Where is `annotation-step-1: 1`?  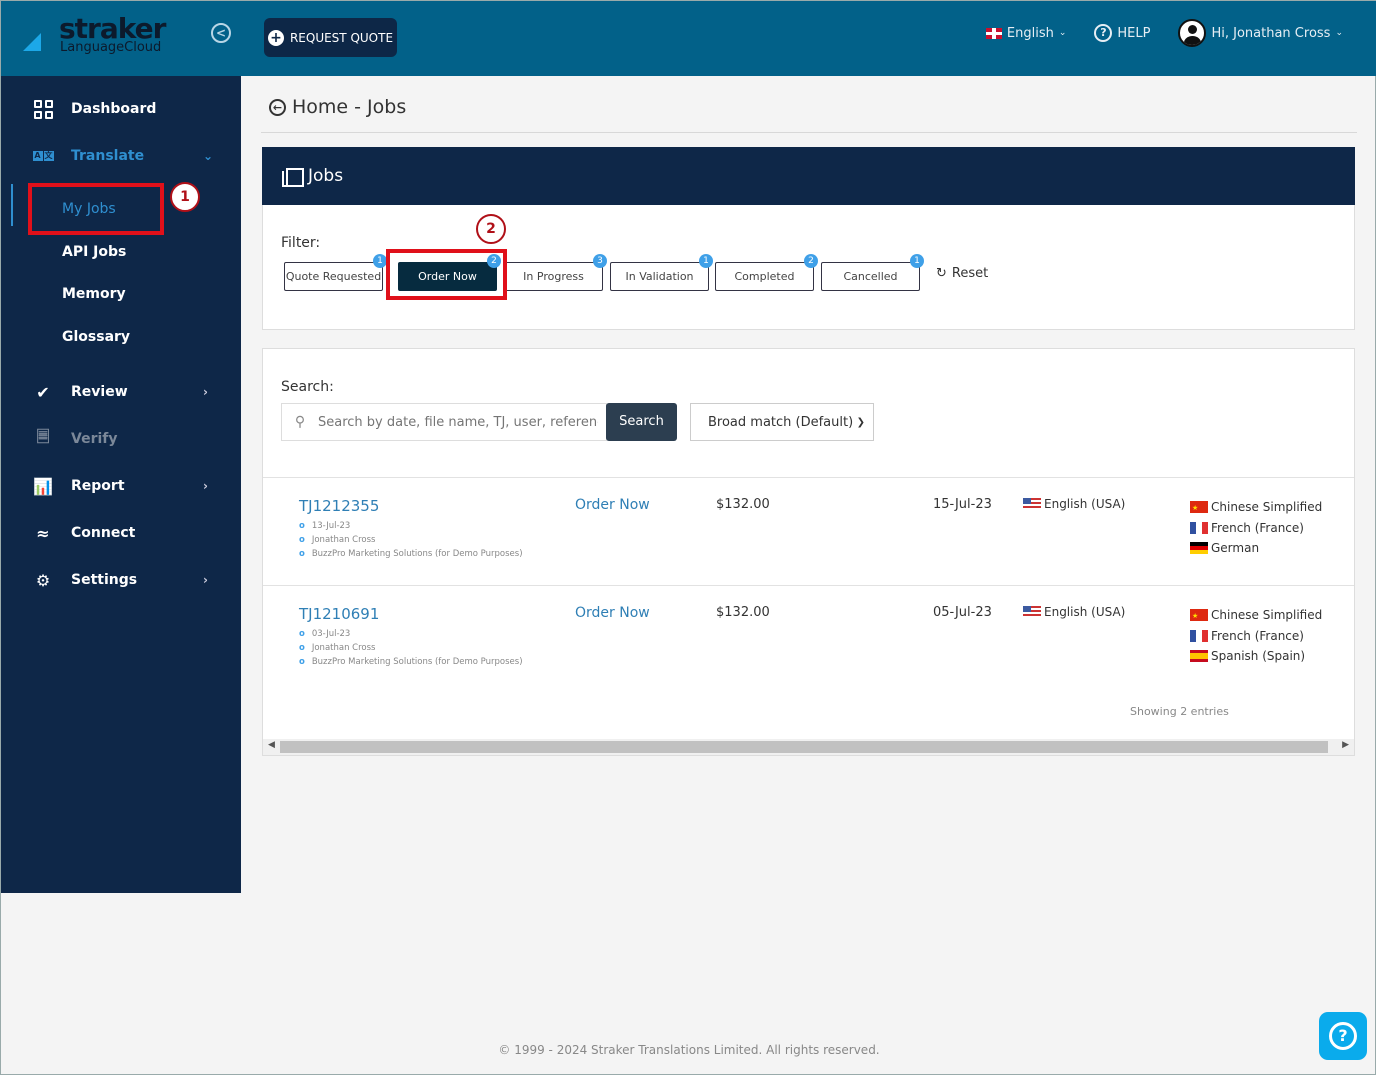
annotation-step-1: 1 is located at coordinates (185, 197).